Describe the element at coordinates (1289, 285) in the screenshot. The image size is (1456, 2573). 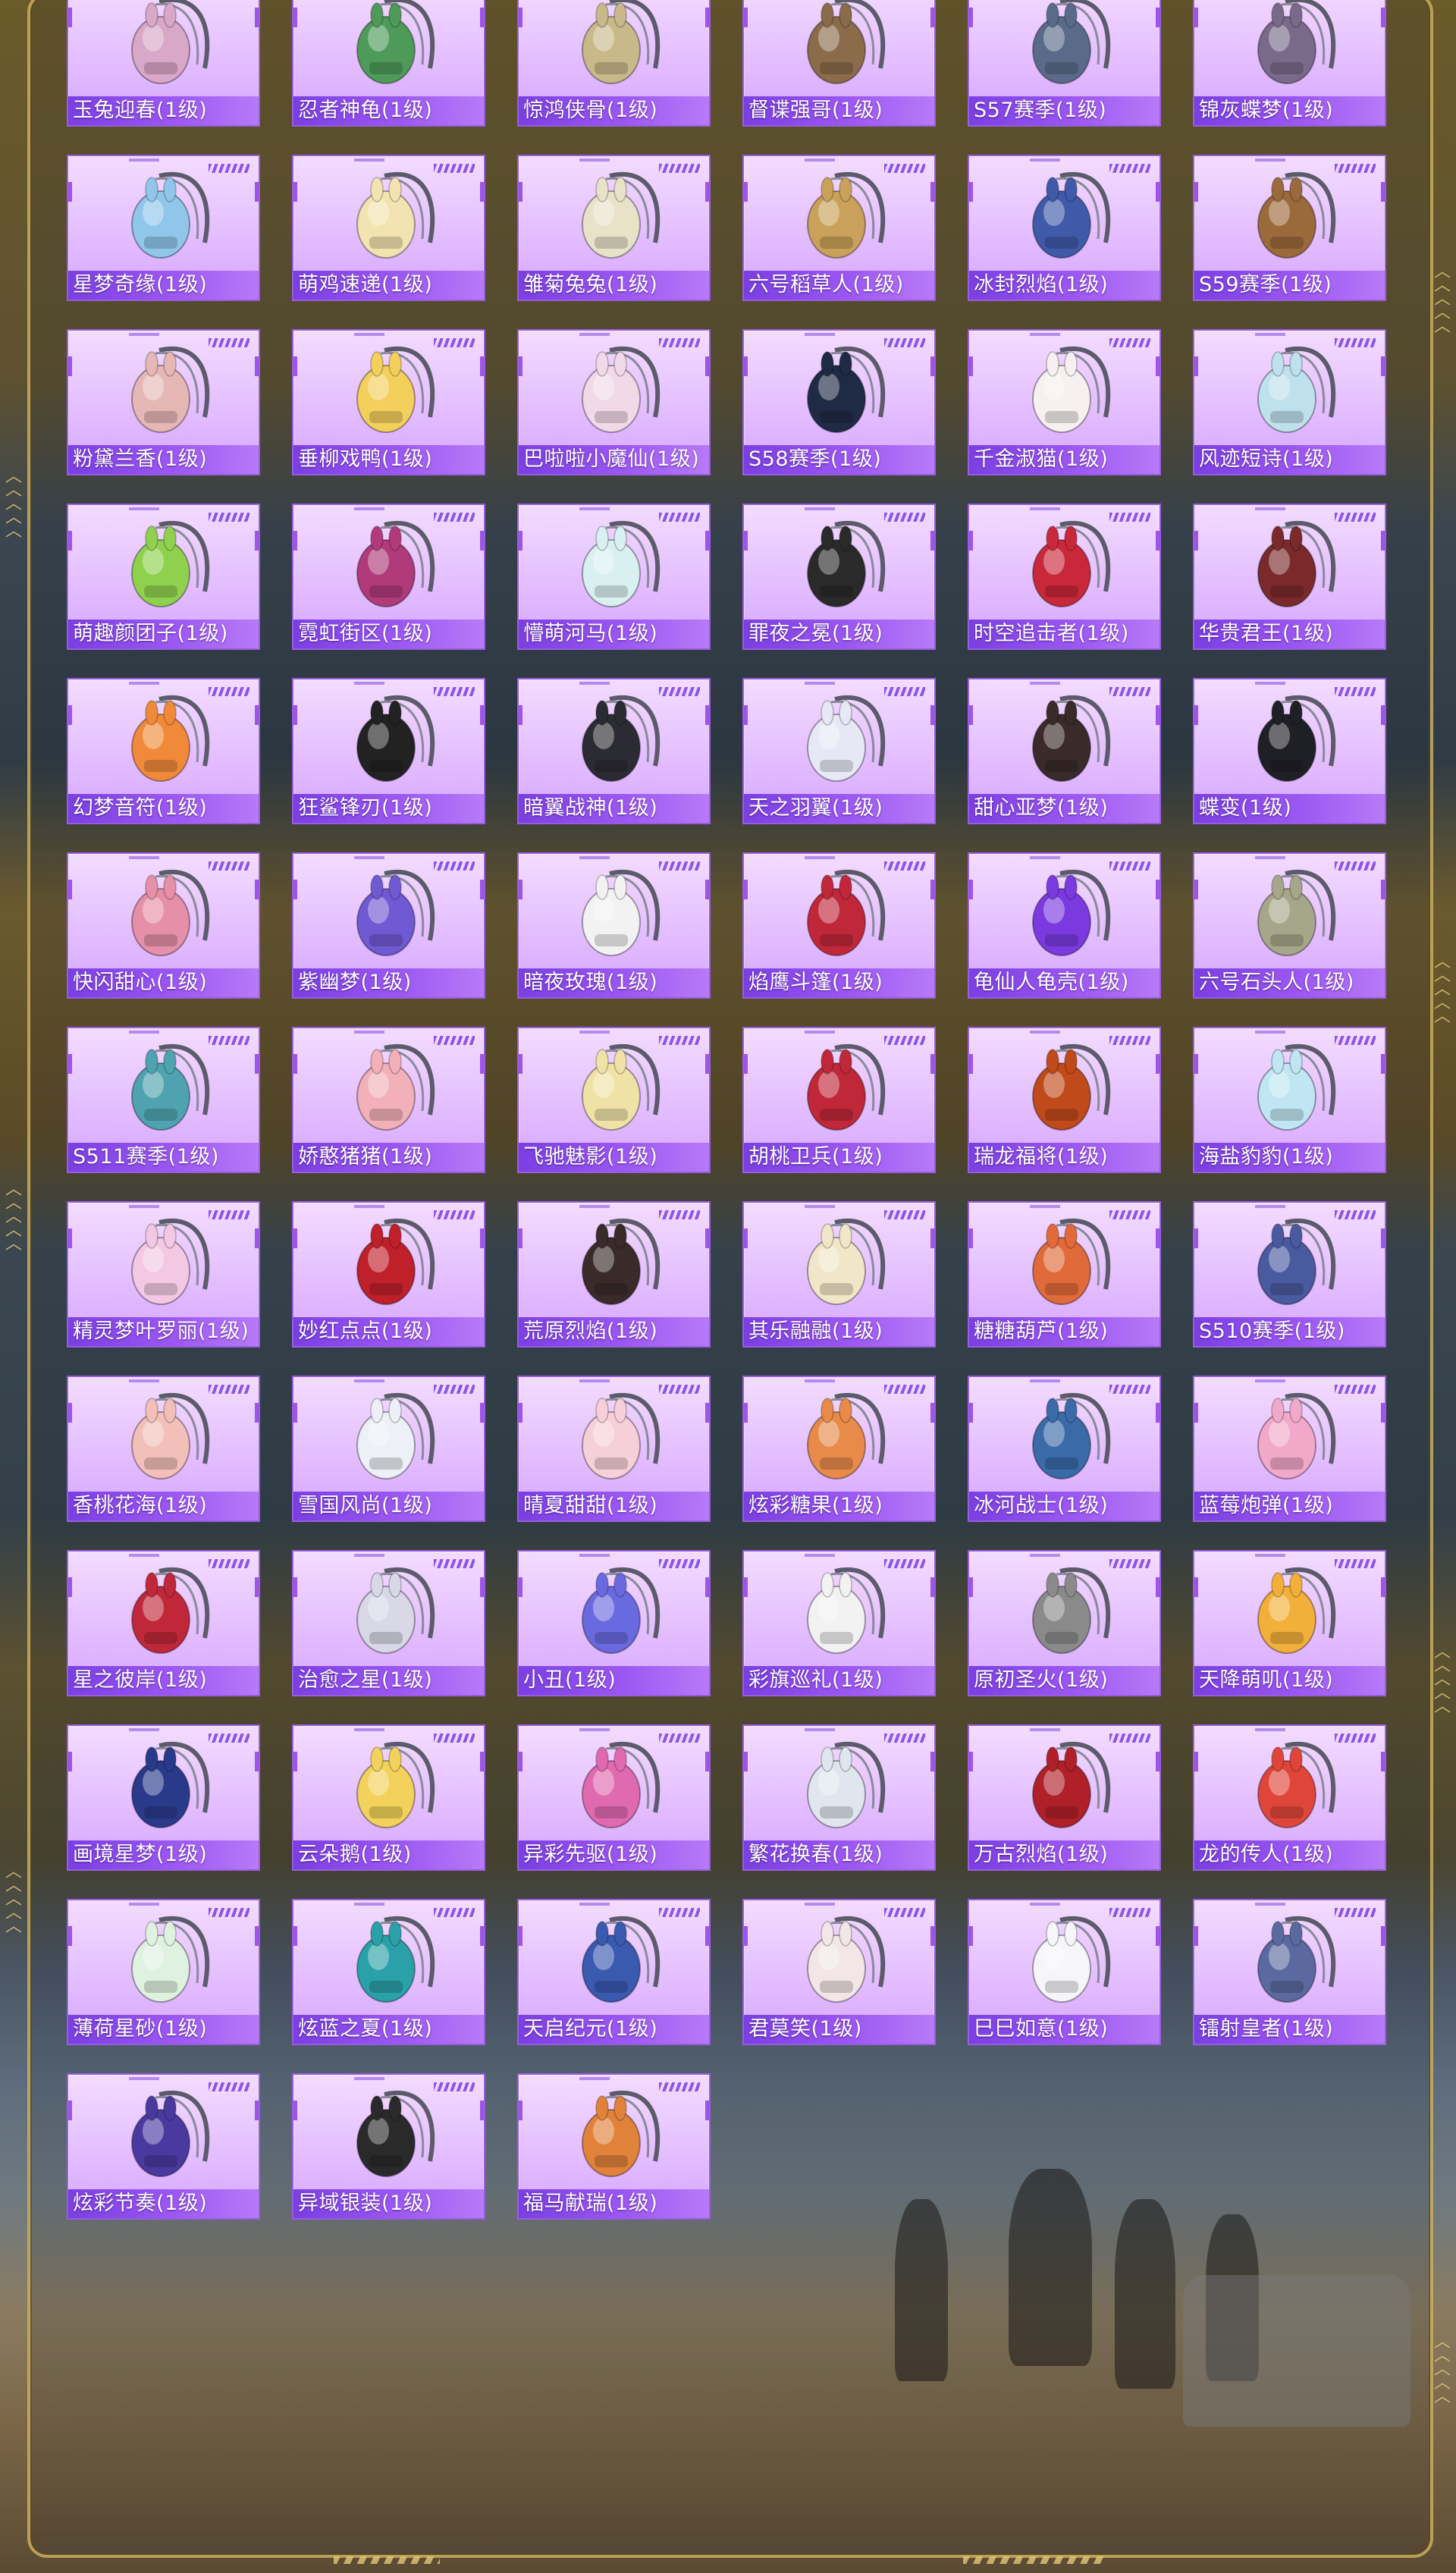
I see `item-name-label: S59赛季(1级)` at that location.